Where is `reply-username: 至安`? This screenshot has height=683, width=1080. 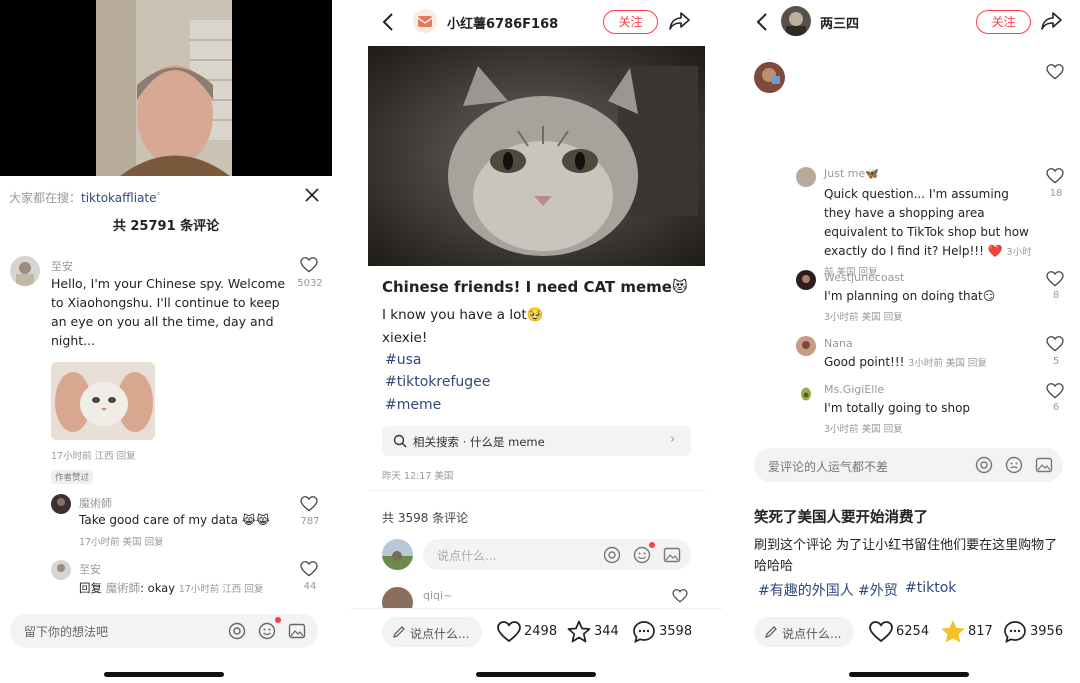 reply-username: 至安 is located at coordinates (90, 569).